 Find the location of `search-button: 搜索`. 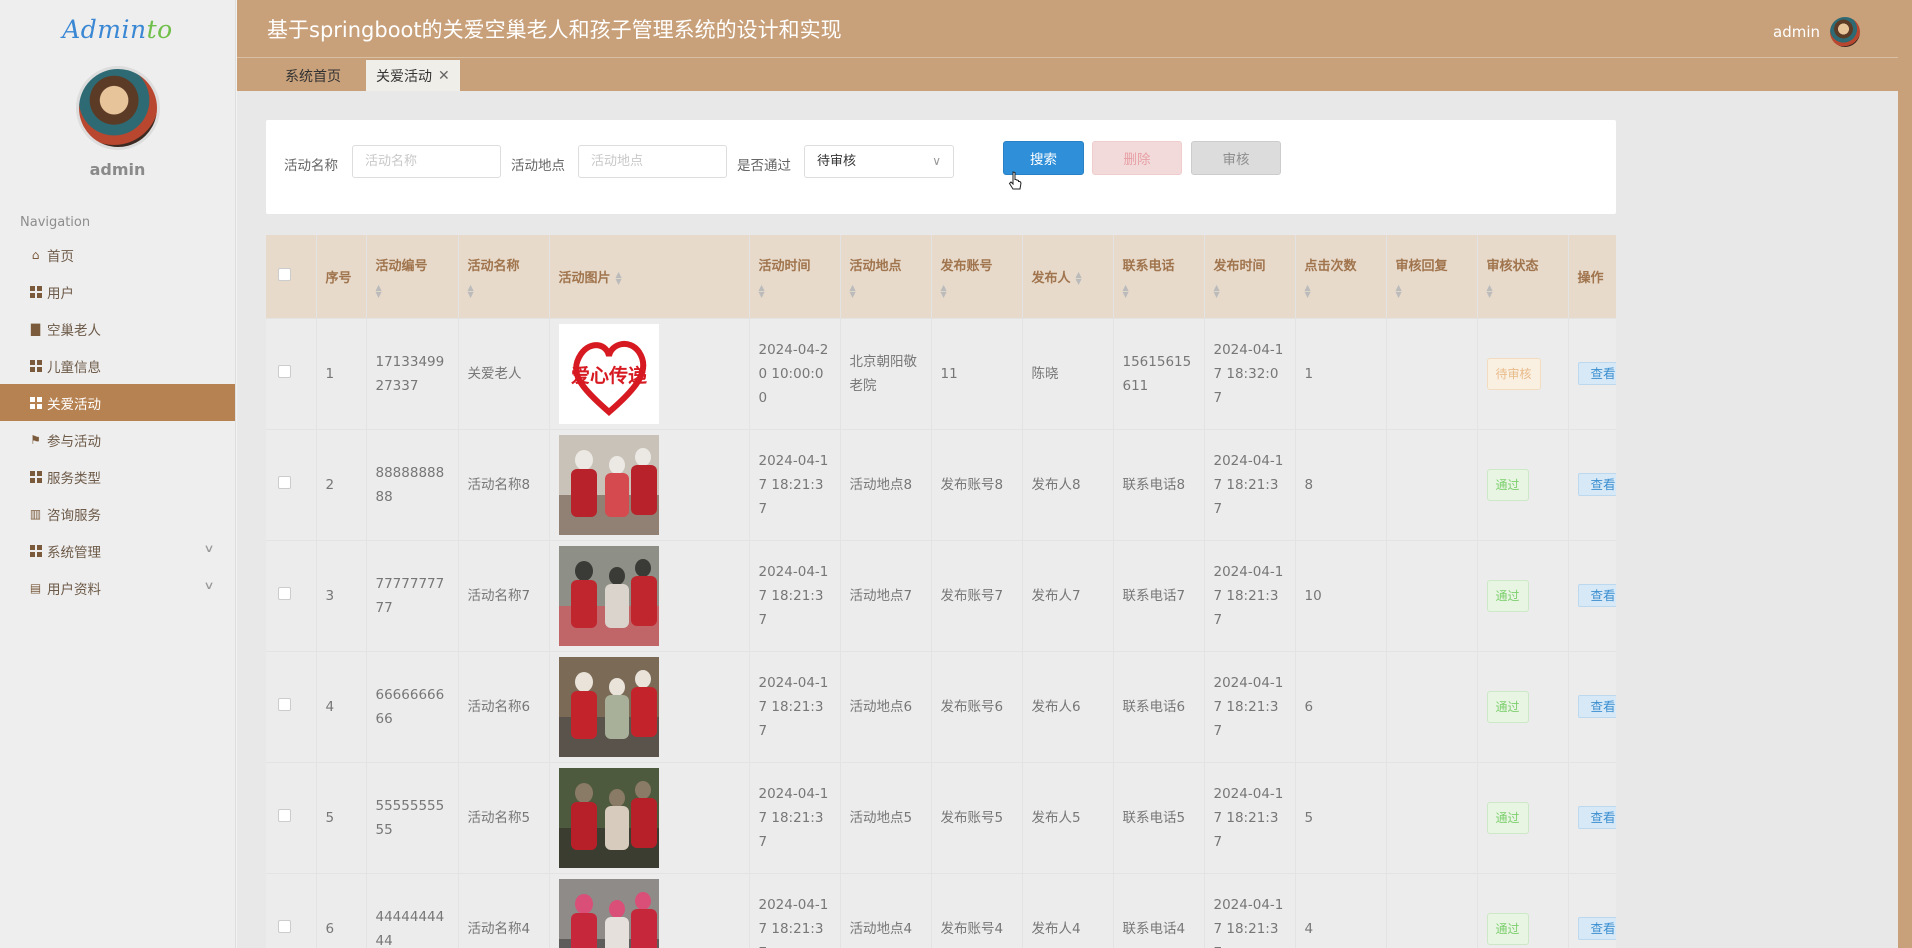

search-button: 搜索 is located at coordinates (1043, 158).